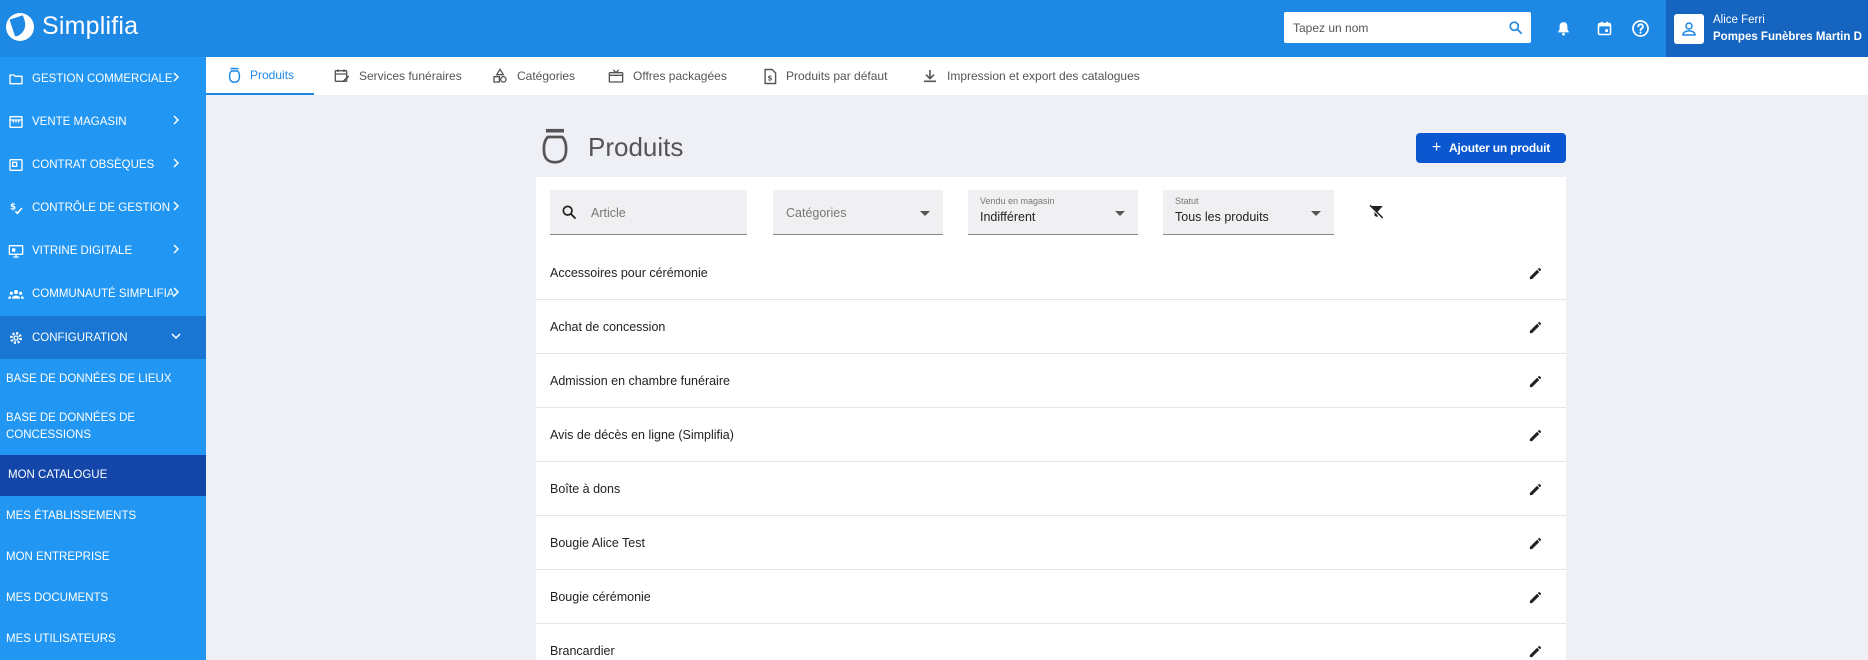 The image size is (1868, 660). What do you see at coordinates (1051, 327) in the screenshot?
I see `product-row: Achat de concession` at bounding box center [1051, 327].